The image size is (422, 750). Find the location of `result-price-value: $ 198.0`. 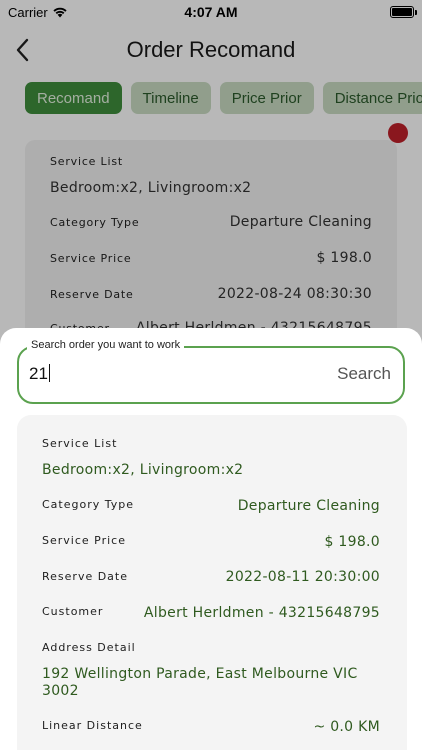

result-price-value: $ 198.0 is located at coordinates (352, 542).